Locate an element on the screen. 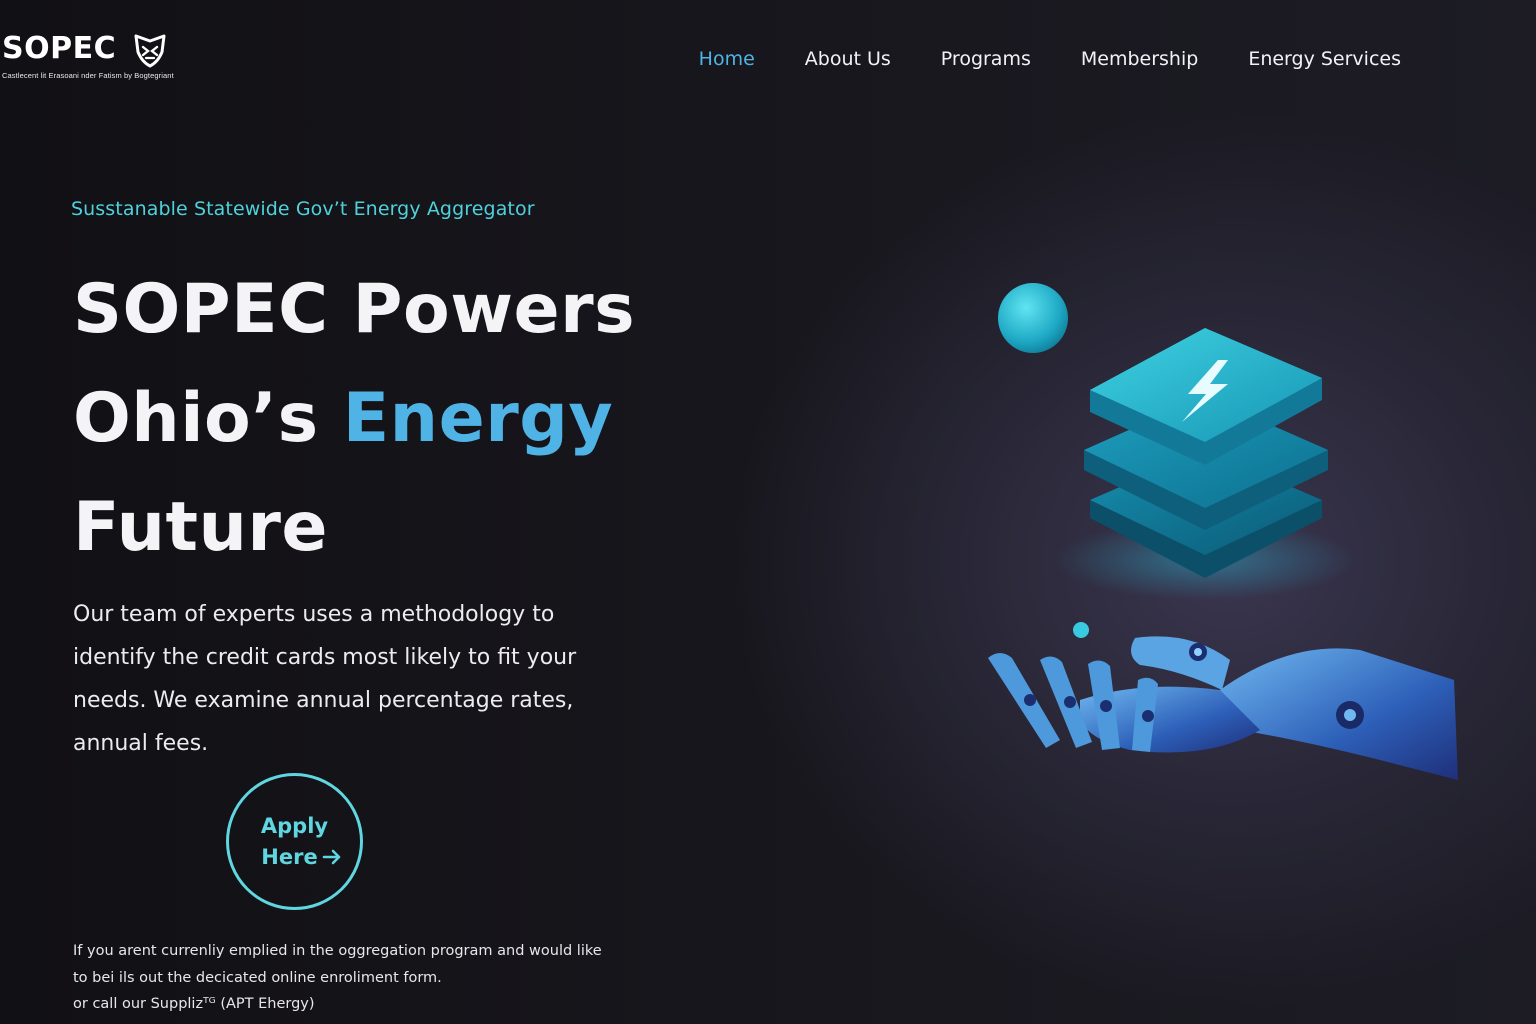 This screenshot has width=1536, height=1024. shield-icon is located at coordinates (150, 51).